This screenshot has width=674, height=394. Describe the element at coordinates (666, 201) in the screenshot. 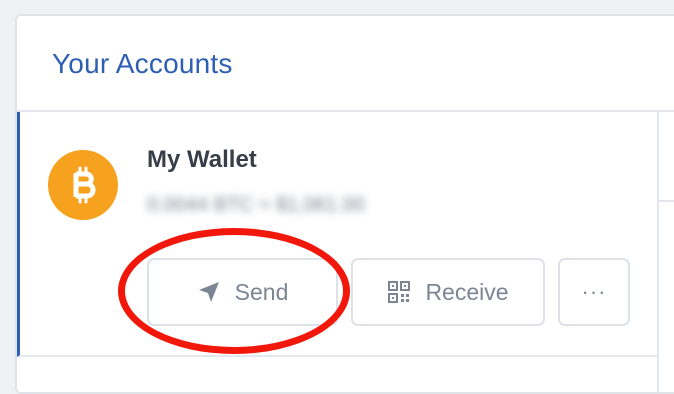

I see `divider` at that location.